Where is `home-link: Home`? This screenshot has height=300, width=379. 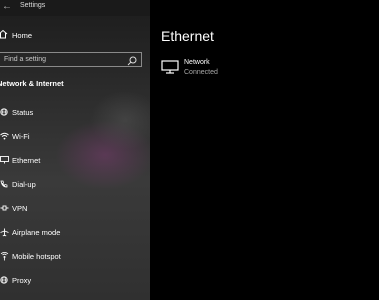 home-link: Home is located at coordinates (75, 35).